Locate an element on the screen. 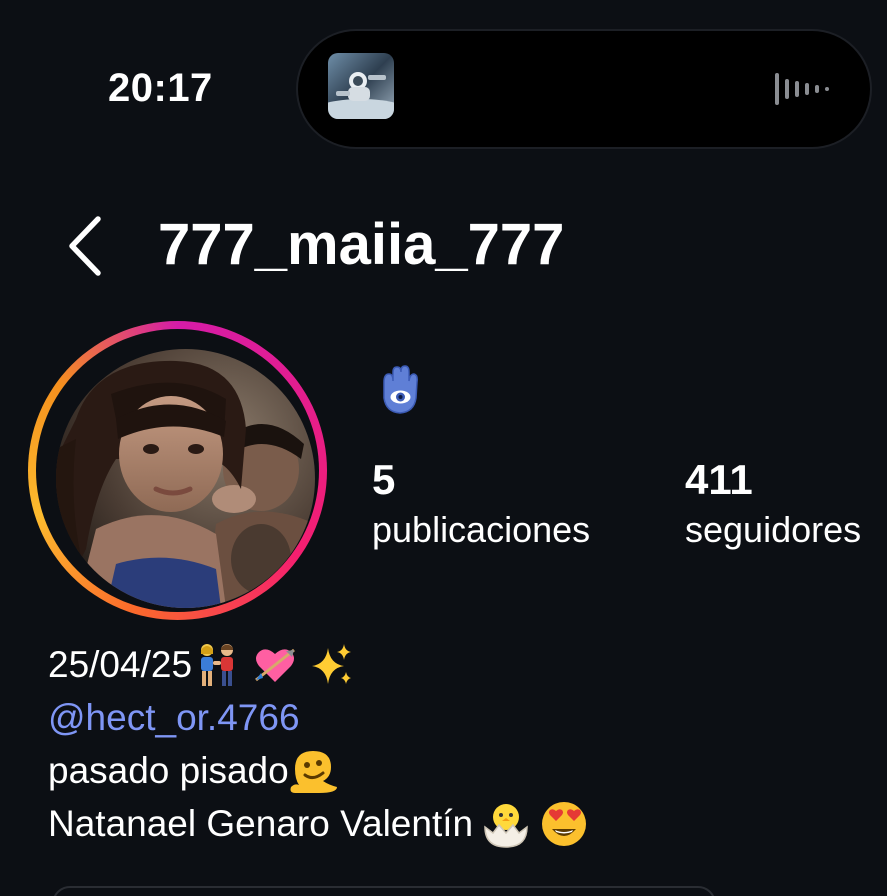 The width and height of the screenshot is (887, 896). bio-line-text: pasado pisado is located at coordinates (318, 770).